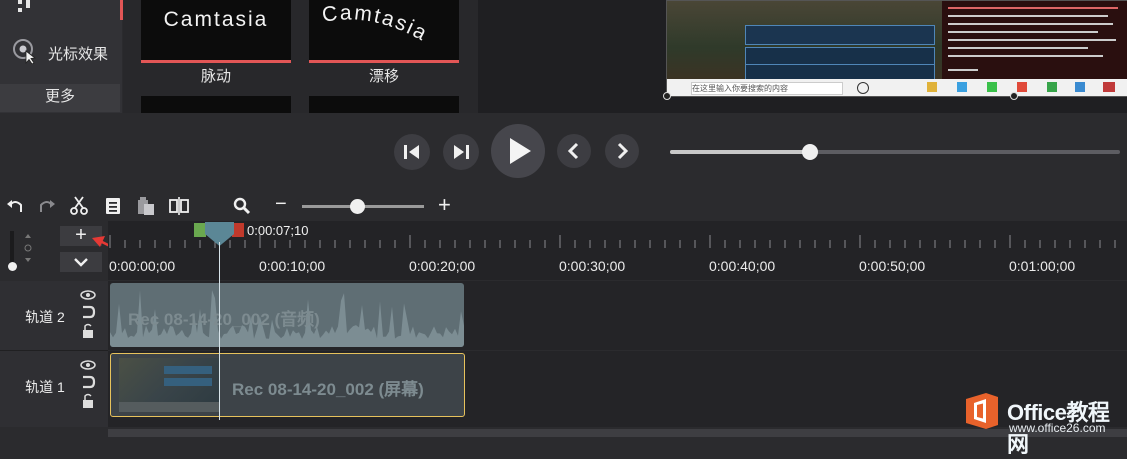 The width and height of the screenshot is (1127, 459). Describe the element at coordinates (28, 248) in the screenshot. I see `track-height-icon` at that location.